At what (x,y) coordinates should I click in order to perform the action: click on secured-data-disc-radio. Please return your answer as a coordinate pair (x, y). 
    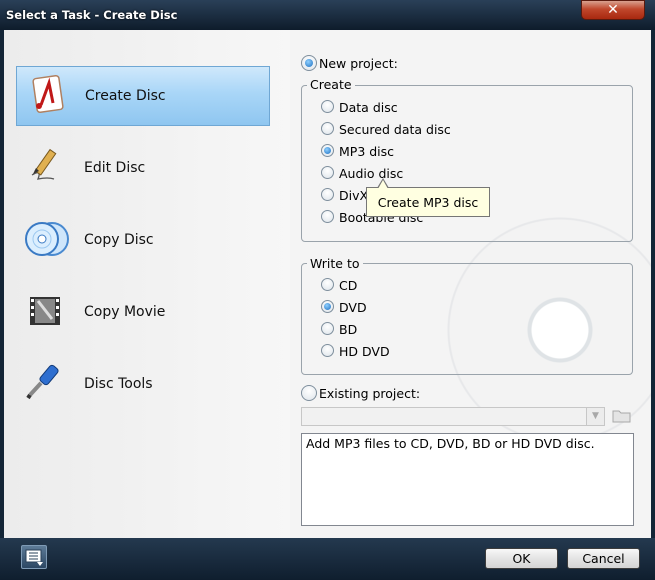
    Looking at the image, I should click on (327, 128).